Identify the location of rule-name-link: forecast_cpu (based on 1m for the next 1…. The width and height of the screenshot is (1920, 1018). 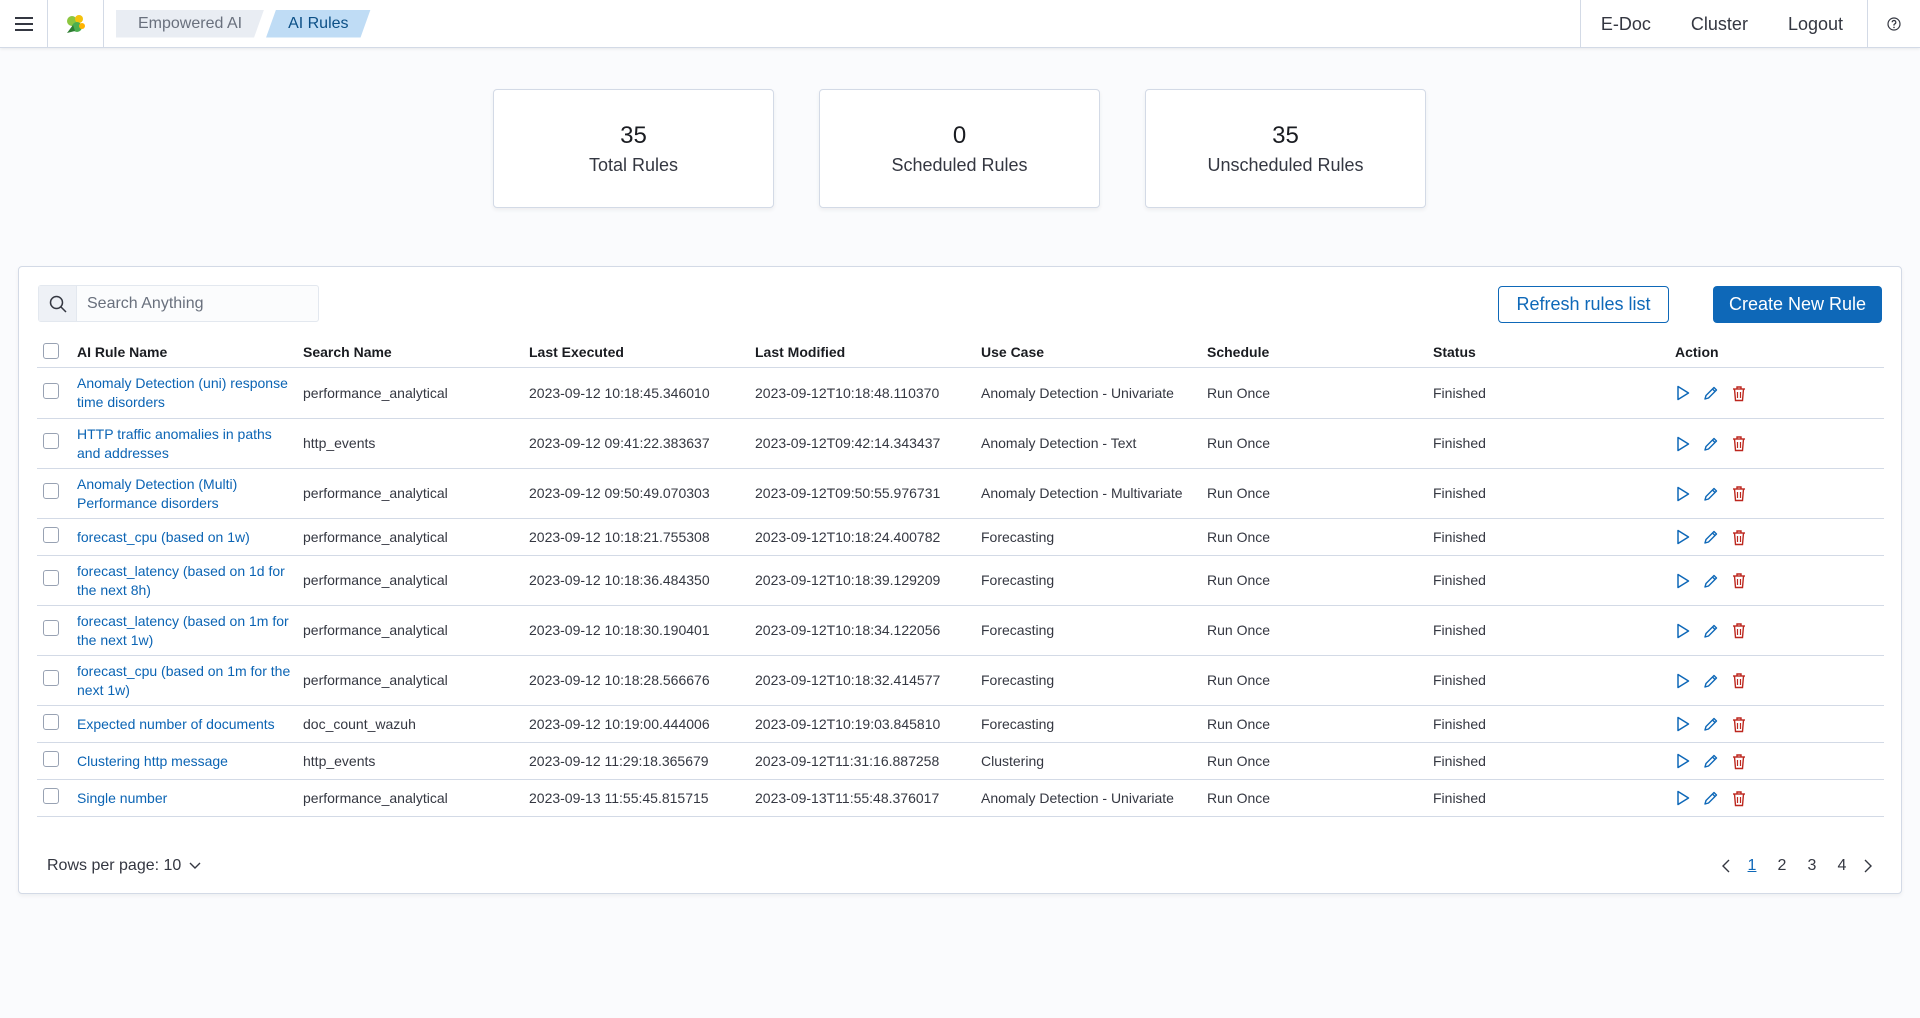
(190, 681).